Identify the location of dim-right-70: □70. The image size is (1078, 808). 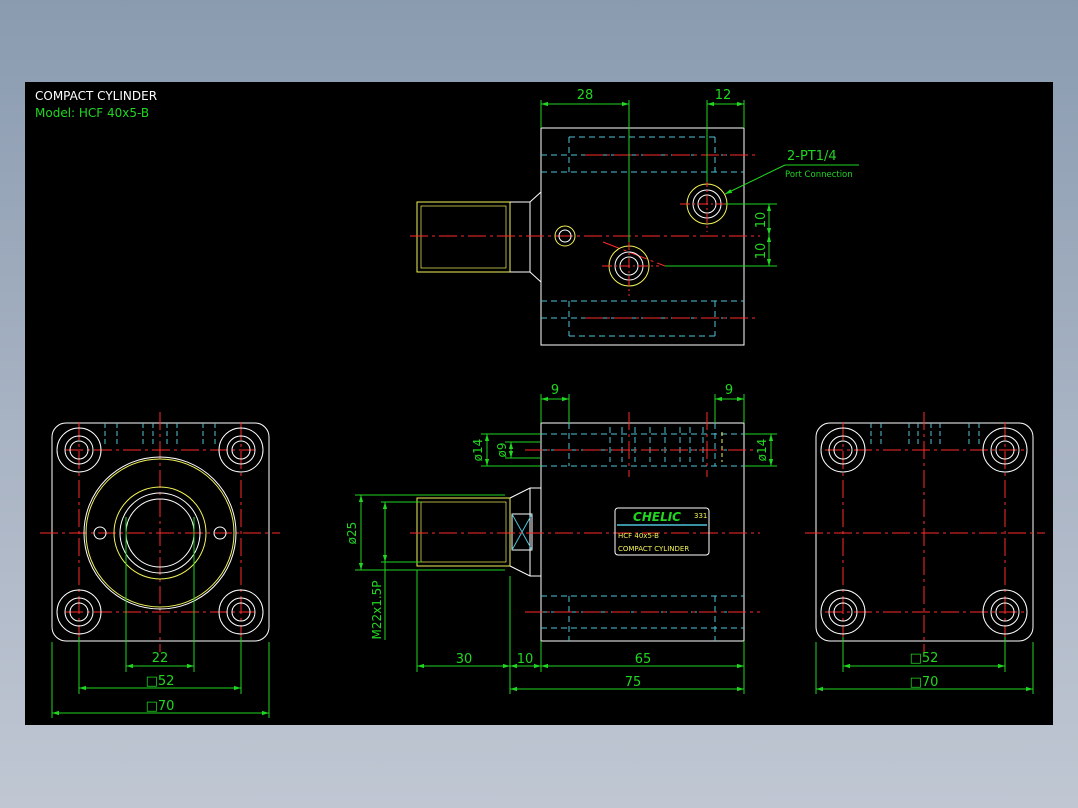
(924, 682).